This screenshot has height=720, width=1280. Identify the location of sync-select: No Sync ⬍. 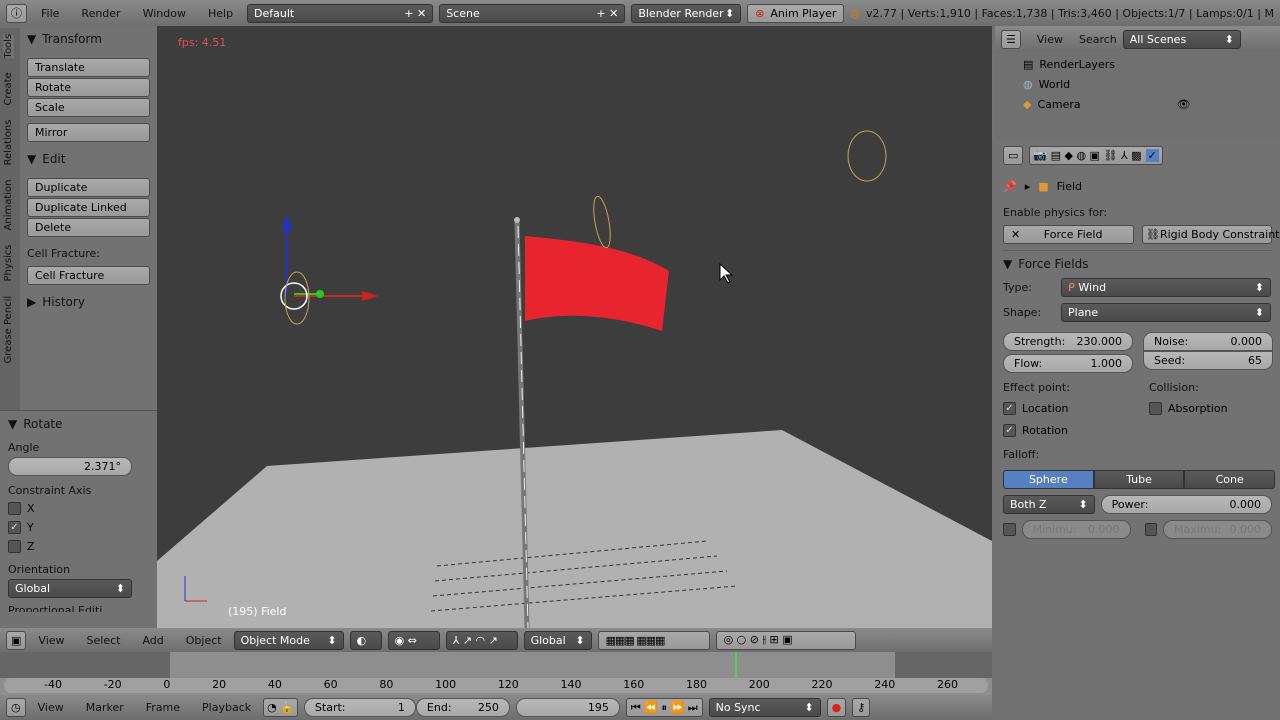
(764, 707).